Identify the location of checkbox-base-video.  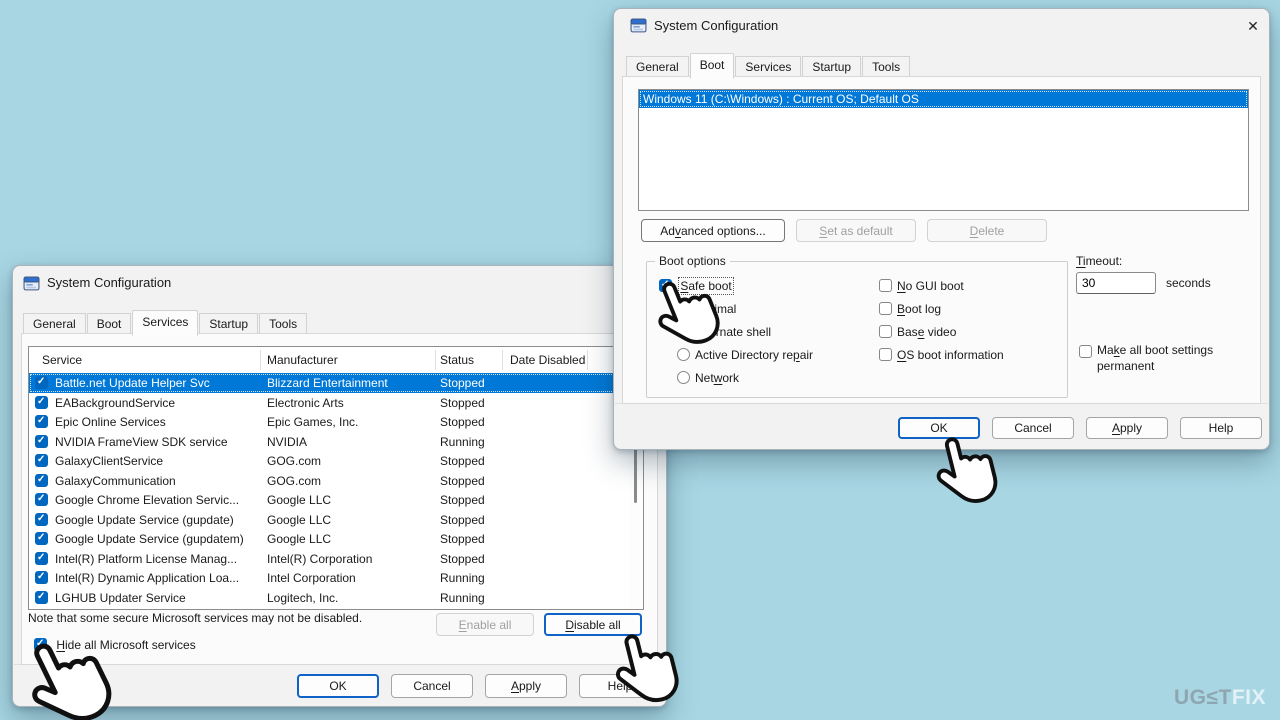
(885, 332).